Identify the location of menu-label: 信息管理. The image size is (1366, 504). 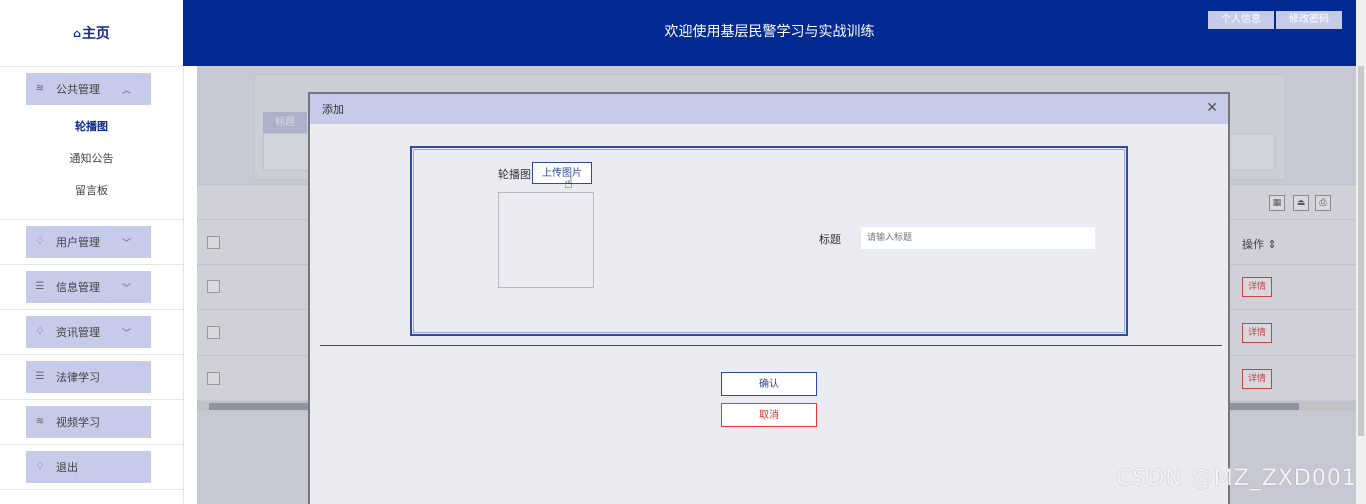
(78, 287).